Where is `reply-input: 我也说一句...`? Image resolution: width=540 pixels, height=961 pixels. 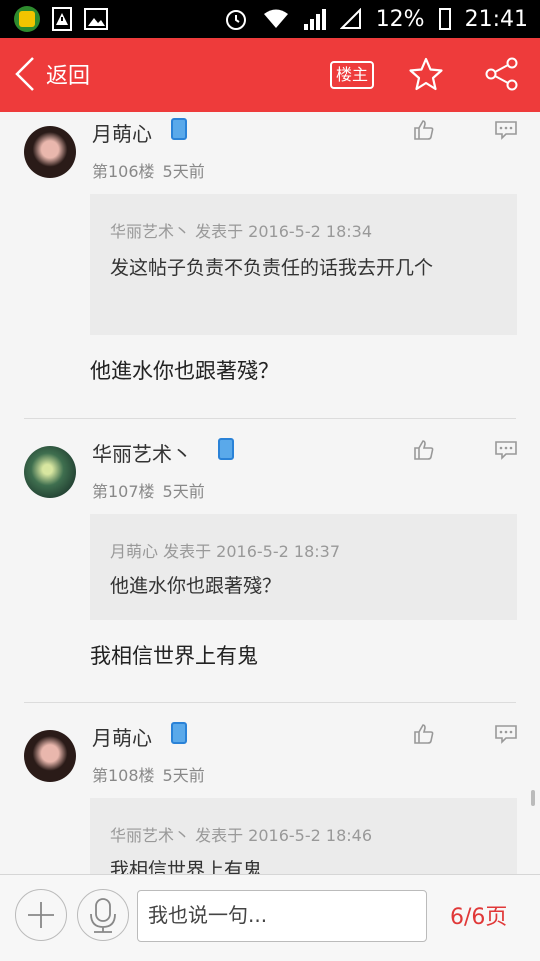 reply-input: 我也说一句... is located at coordinates (282, 916).